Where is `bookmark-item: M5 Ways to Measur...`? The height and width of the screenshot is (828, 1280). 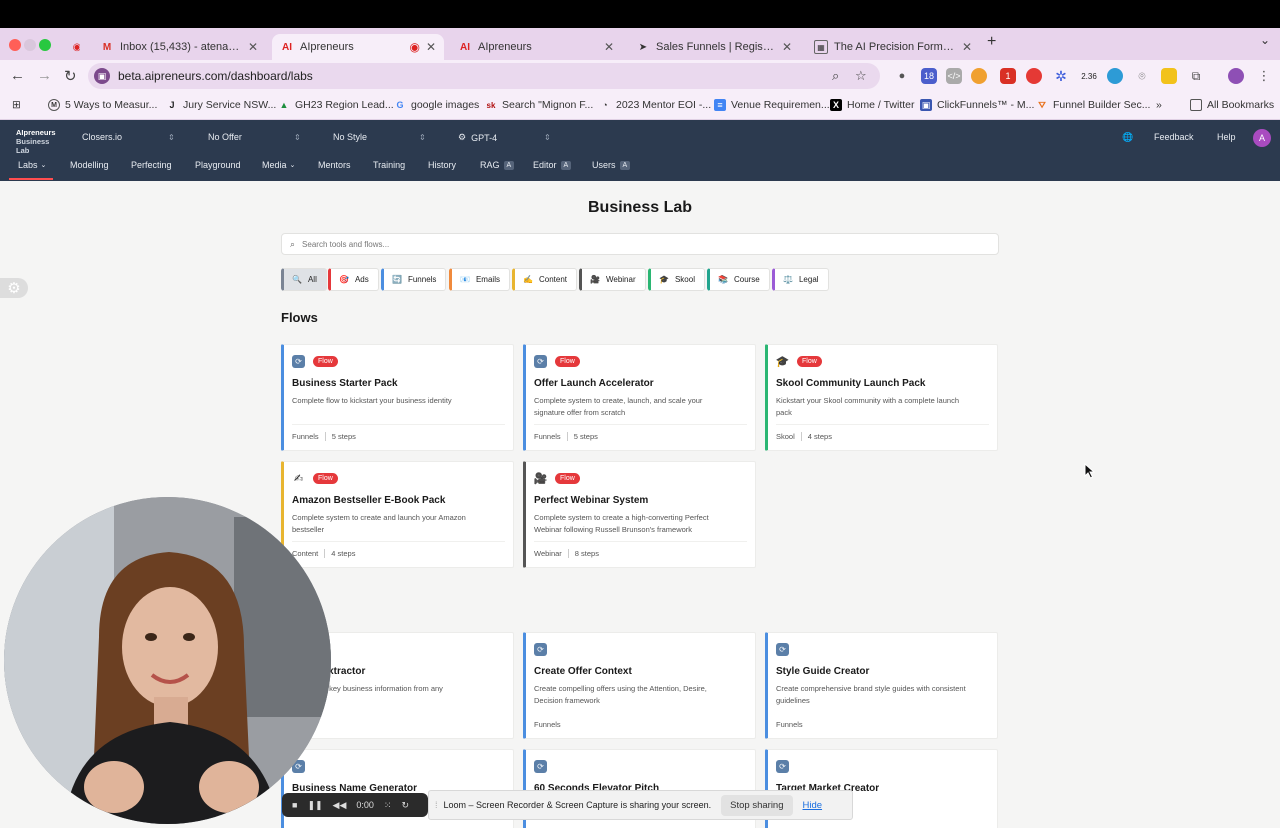
bookmark-item: M5 Ways to Measur... is located at coordinates (102, 105).